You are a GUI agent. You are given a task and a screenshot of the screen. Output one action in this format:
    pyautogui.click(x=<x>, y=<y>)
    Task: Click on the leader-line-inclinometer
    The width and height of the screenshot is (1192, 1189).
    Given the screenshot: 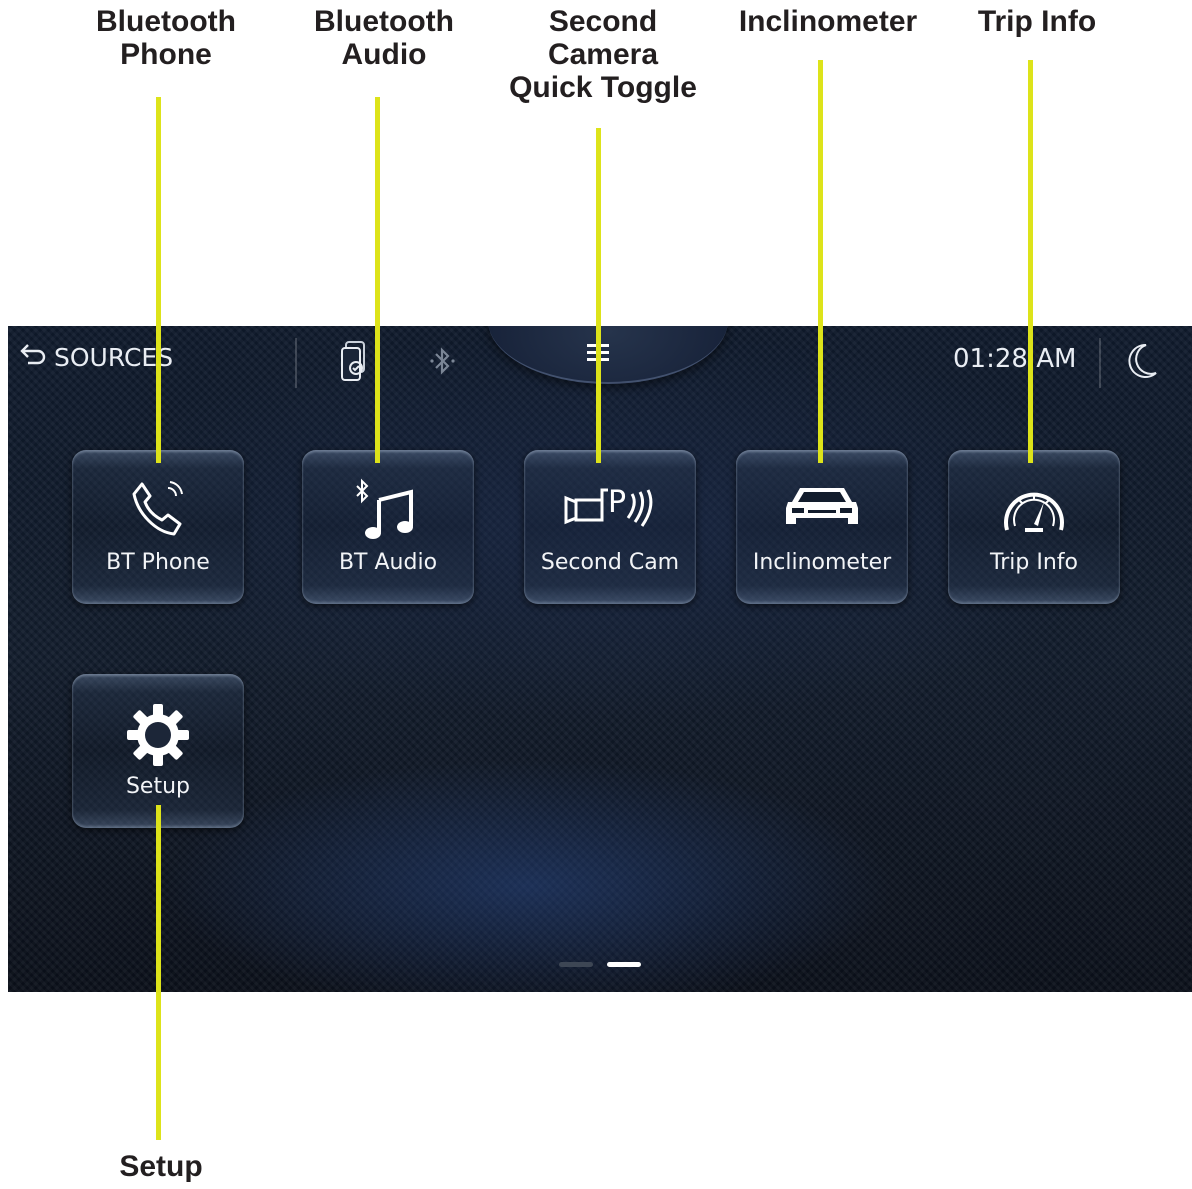 What is the action you would take?
    pyautogui.click(x=820, y=261)
    